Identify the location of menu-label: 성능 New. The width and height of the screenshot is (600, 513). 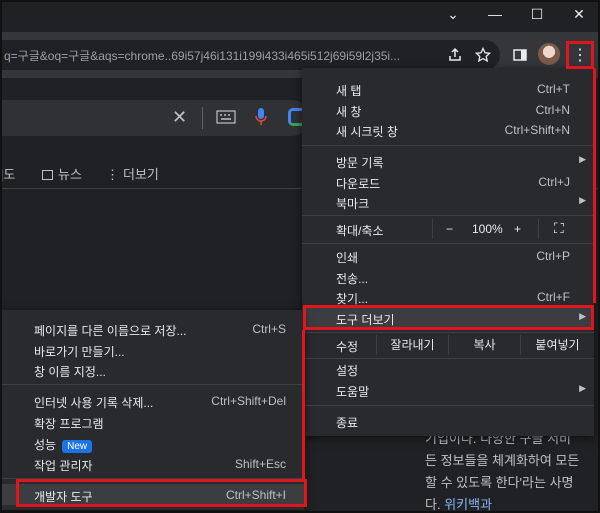
(63, 444).